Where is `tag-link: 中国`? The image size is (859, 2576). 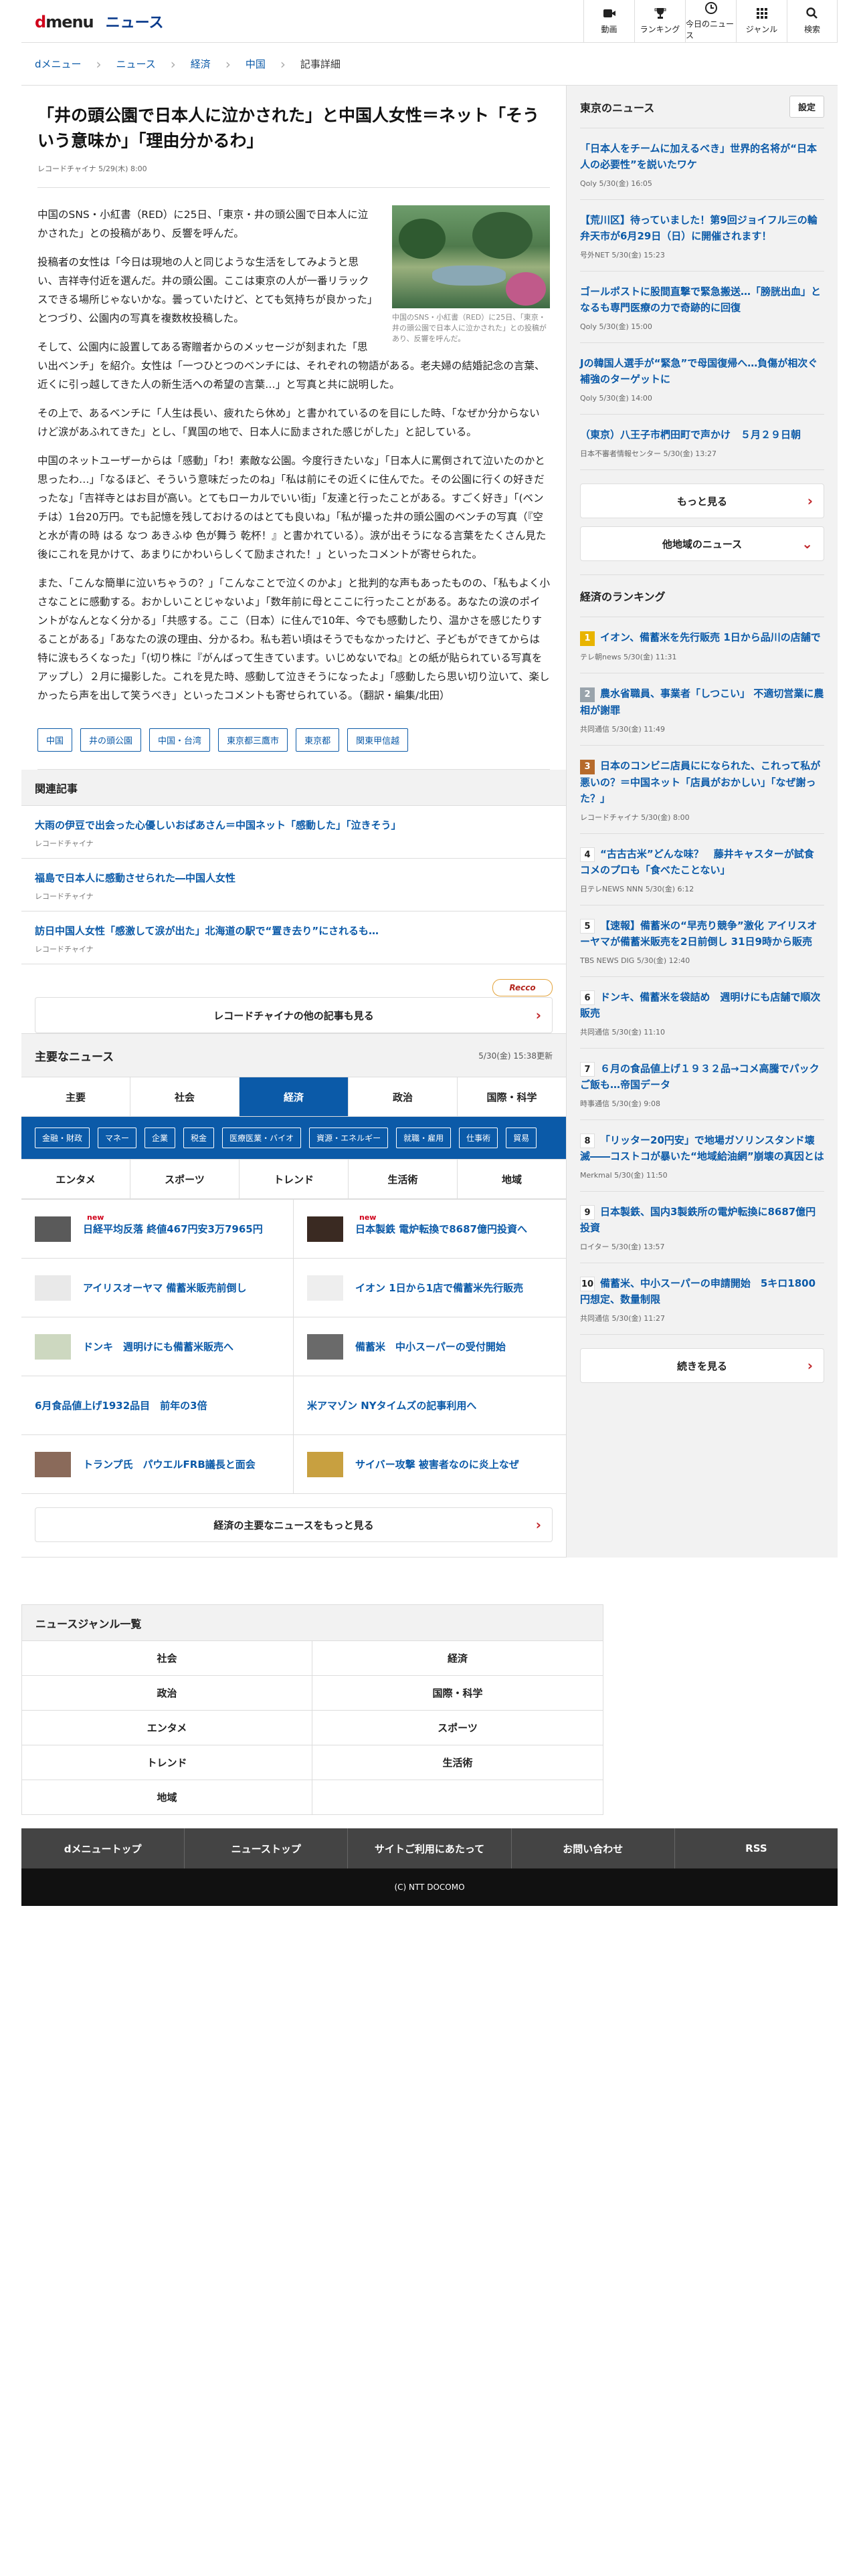 tag-link: 中国 is located at coordinates (55, 740).